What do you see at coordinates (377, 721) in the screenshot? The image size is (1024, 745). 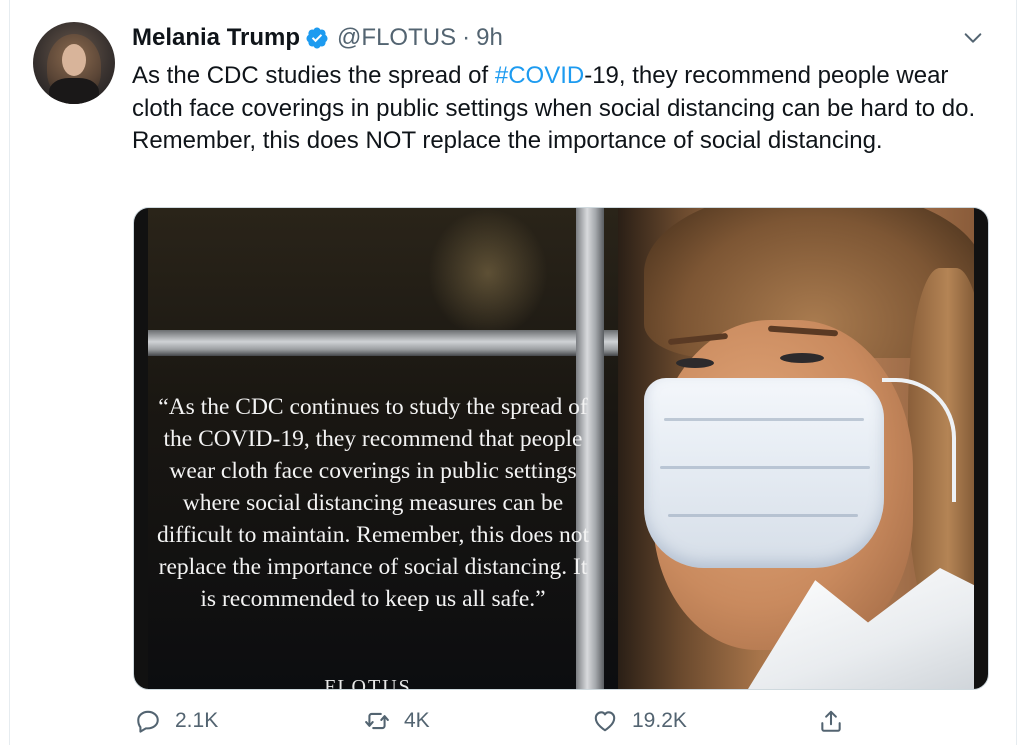 I see `retweet-icon` at bounding box center [377, 721].